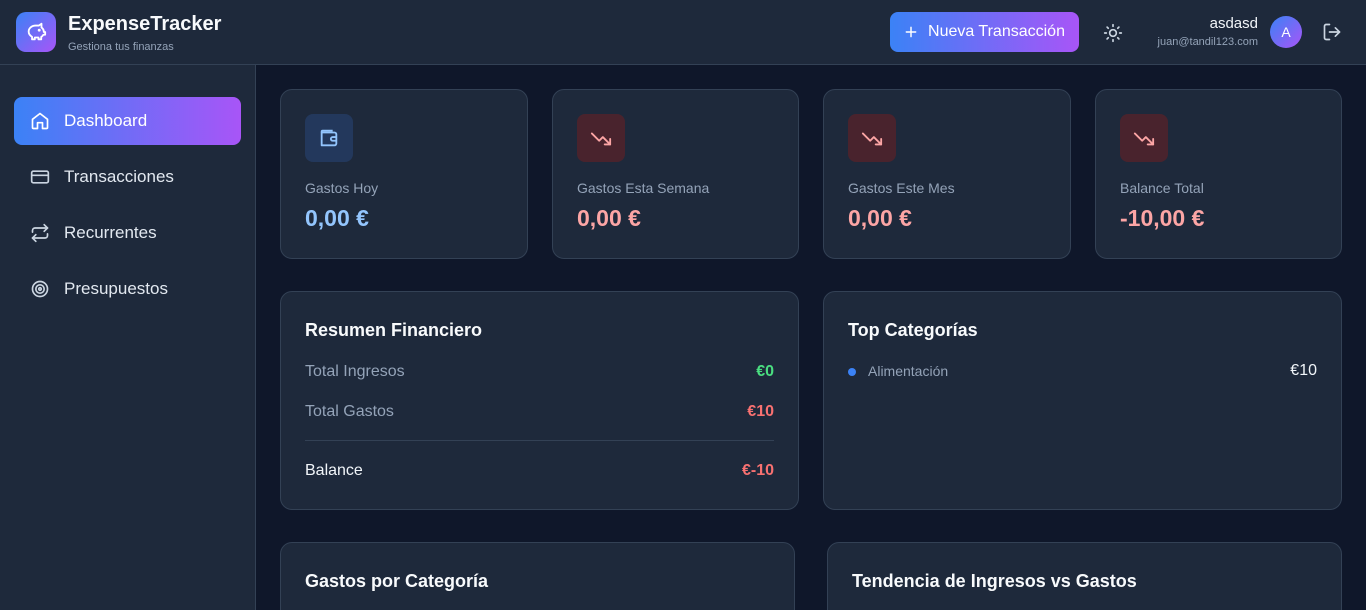  I want to click on app-title: ExpenseTracker, so click(145, 24).